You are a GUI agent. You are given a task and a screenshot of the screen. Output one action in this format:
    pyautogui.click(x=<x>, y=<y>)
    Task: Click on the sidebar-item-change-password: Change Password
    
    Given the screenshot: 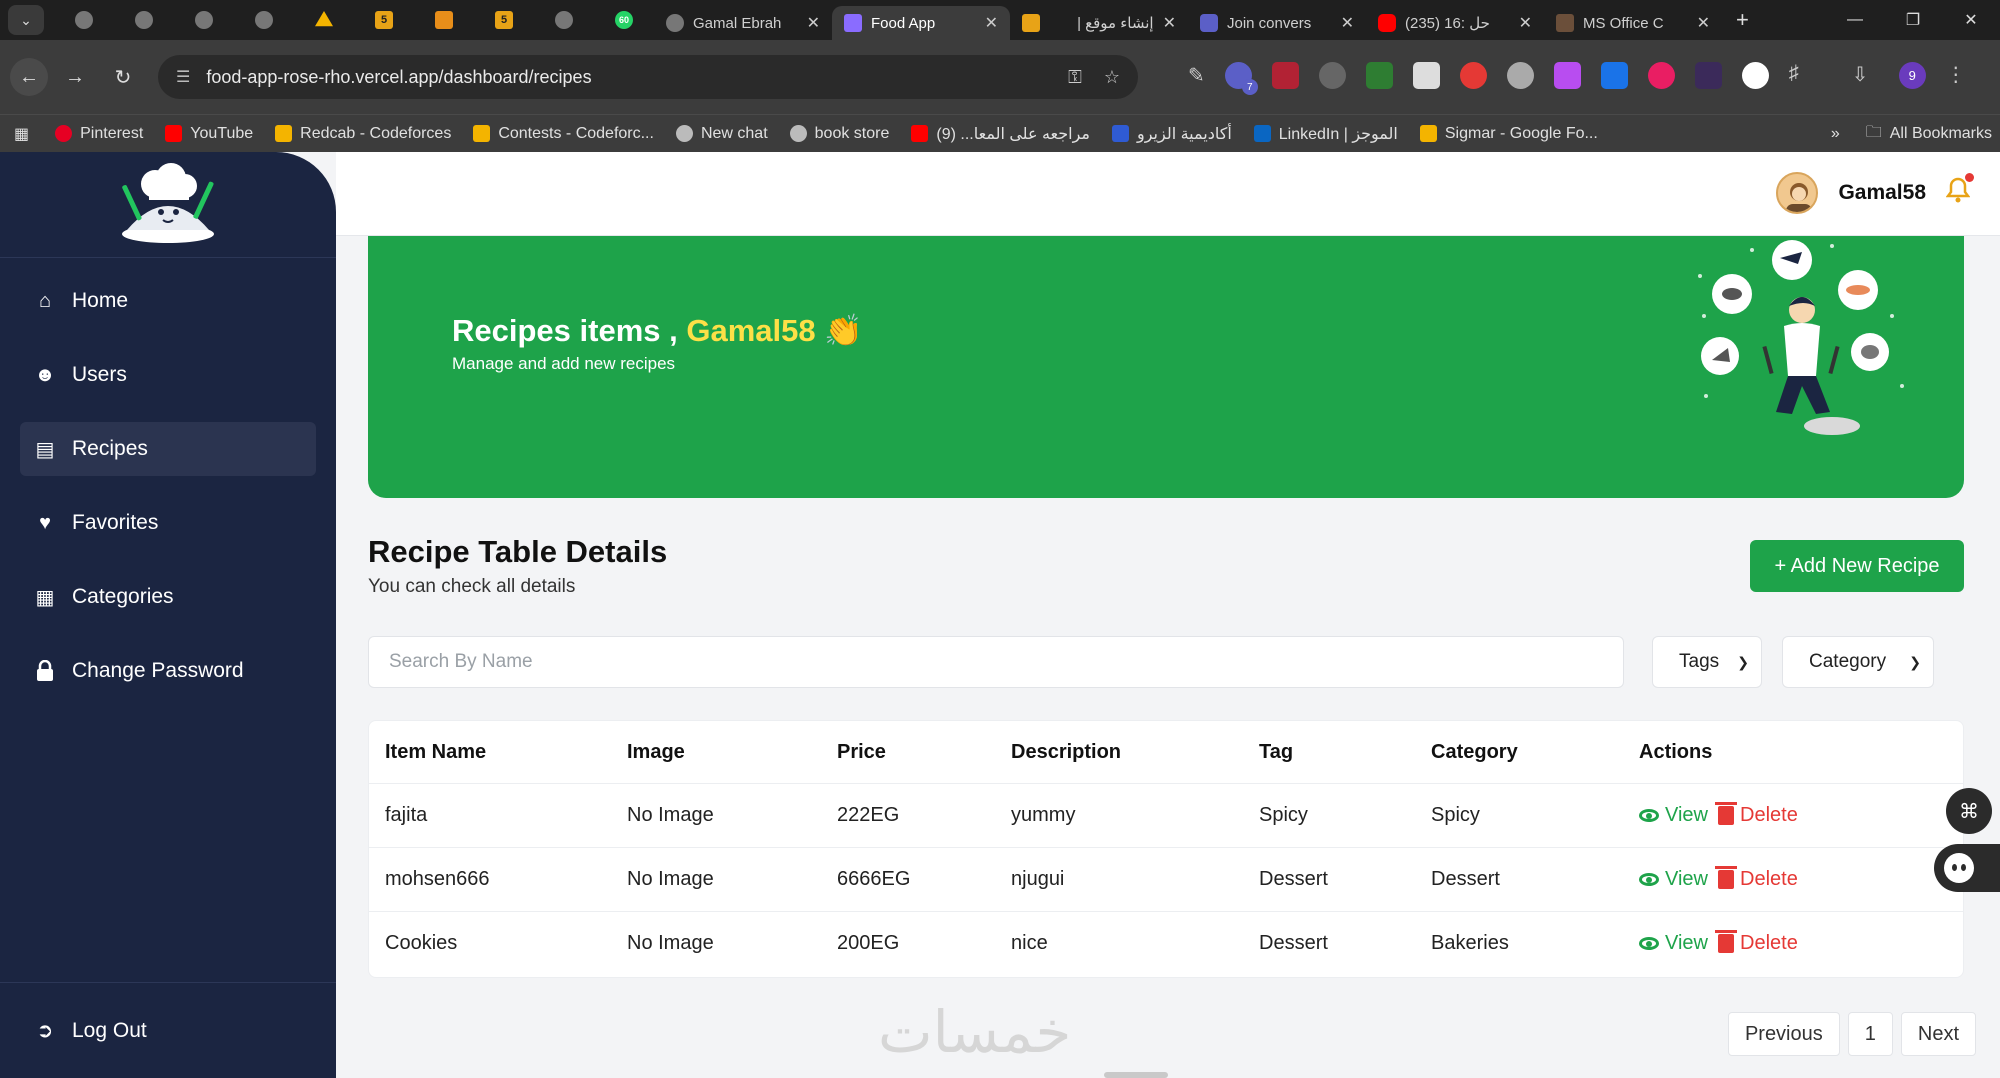 What is the action you would take?
    pyautogui.click(x=168, y=671)
    